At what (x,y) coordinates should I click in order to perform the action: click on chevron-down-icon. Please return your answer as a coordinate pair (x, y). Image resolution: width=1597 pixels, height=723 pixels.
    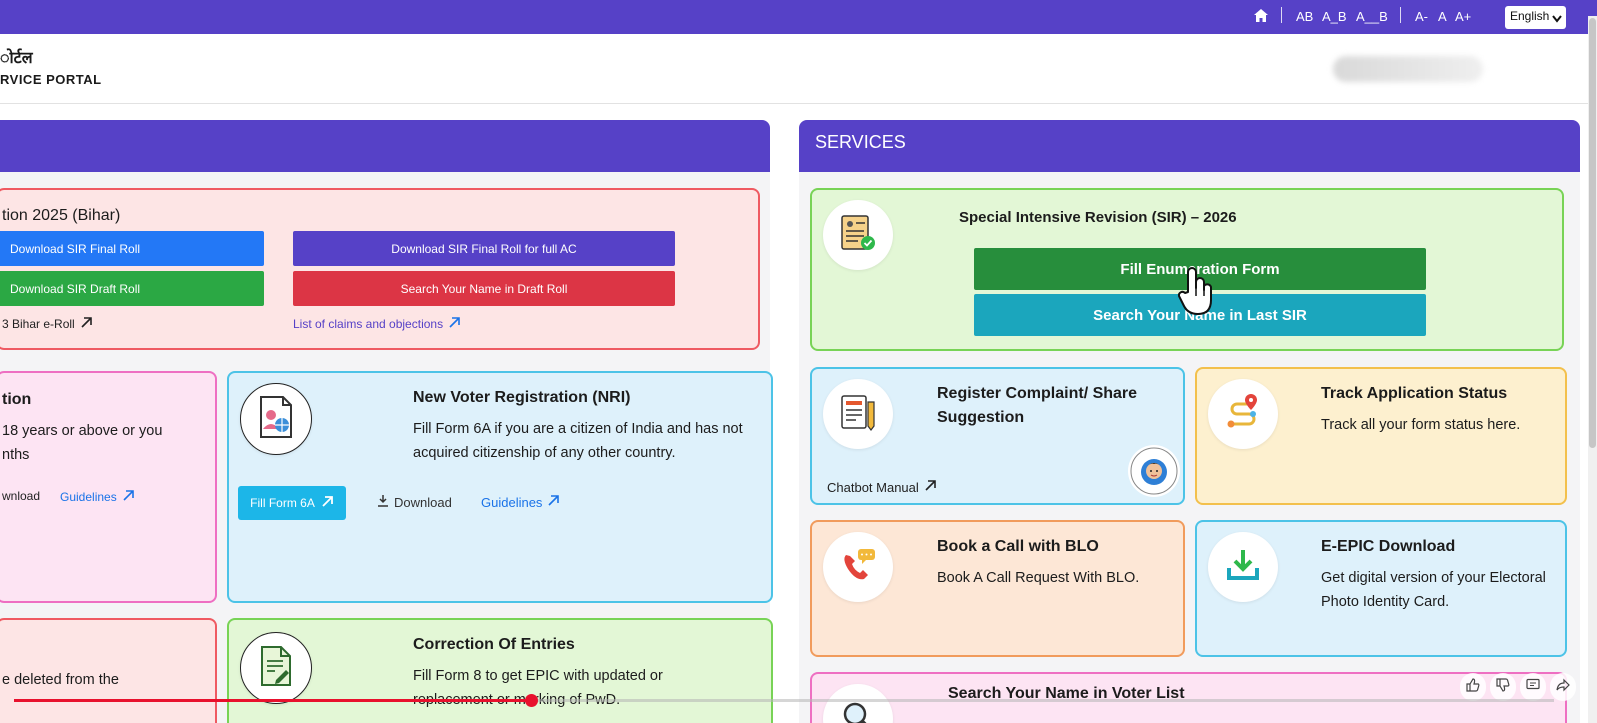
    Looking at the image, I should click on (1557, 19).